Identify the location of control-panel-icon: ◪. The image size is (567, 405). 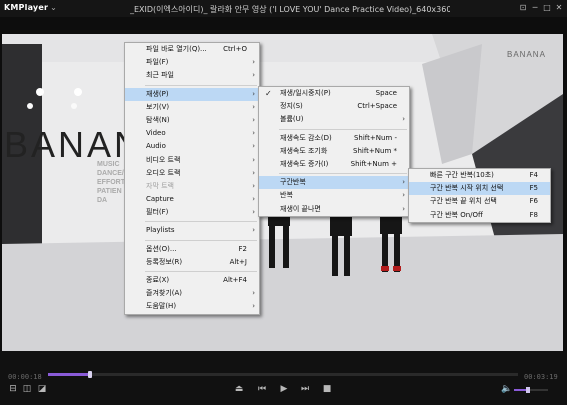
(42, 389).